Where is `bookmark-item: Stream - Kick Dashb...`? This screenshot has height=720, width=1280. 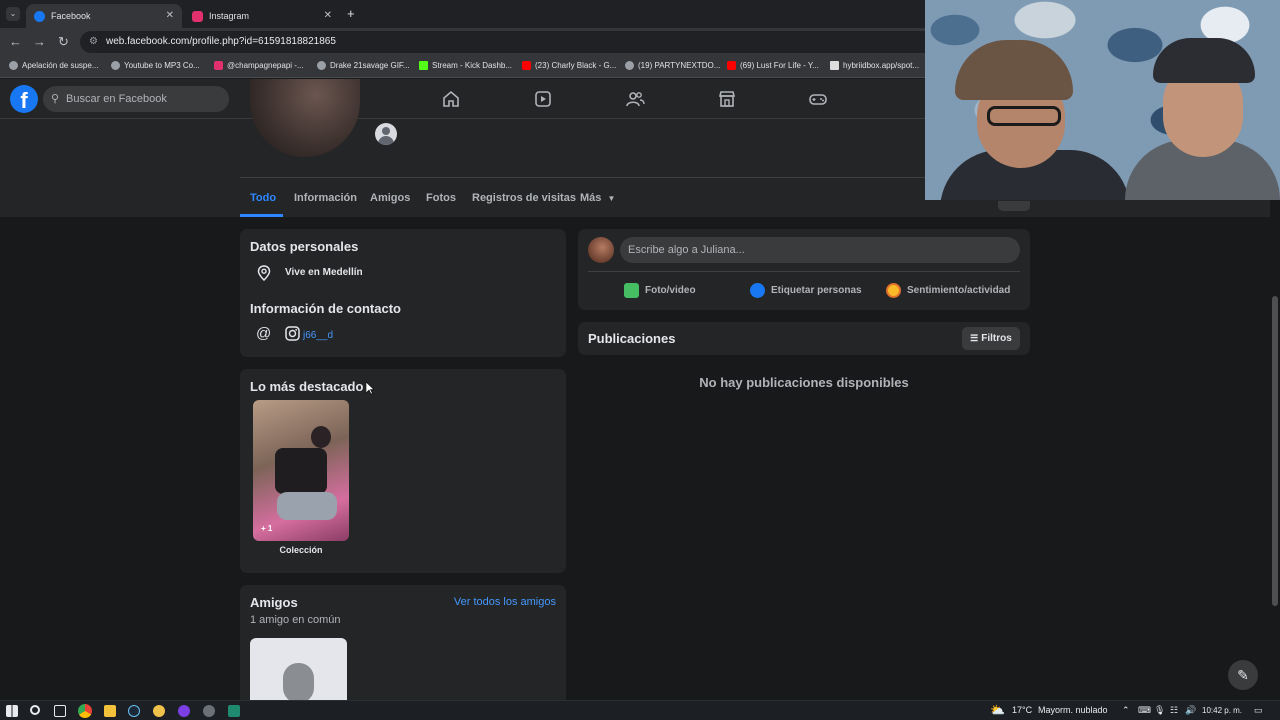 bookmark-item: Stream - Kick Dashb... is located at coordinates (465, 65).